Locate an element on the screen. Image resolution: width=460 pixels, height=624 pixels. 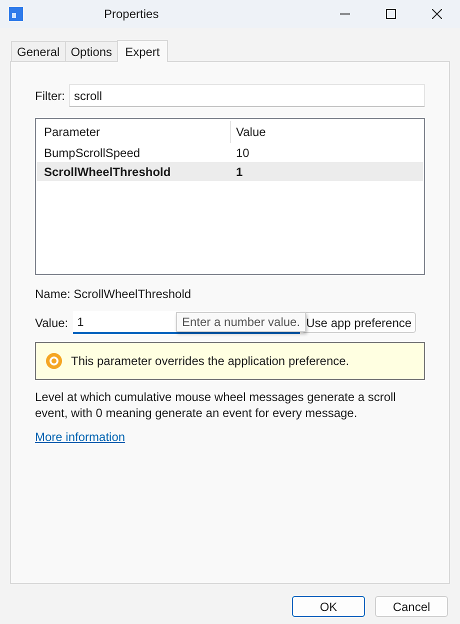
parameter-name: Name: ScrollWheelThreshold is located at coordinates (113, 294).